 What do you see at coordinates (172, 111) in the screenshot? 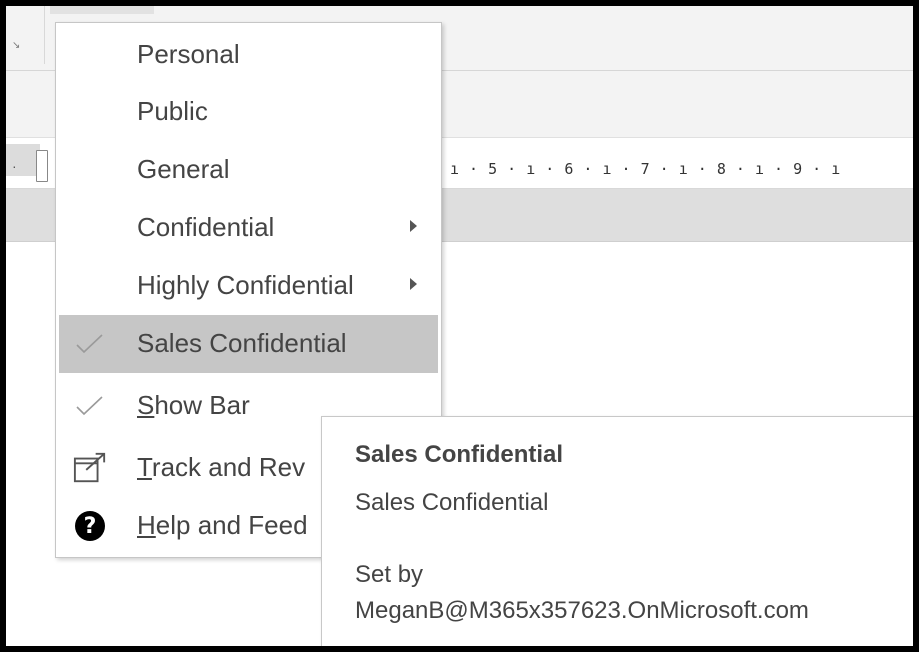
I see `menu-item-label: Public` at bounding box center [172, 111].